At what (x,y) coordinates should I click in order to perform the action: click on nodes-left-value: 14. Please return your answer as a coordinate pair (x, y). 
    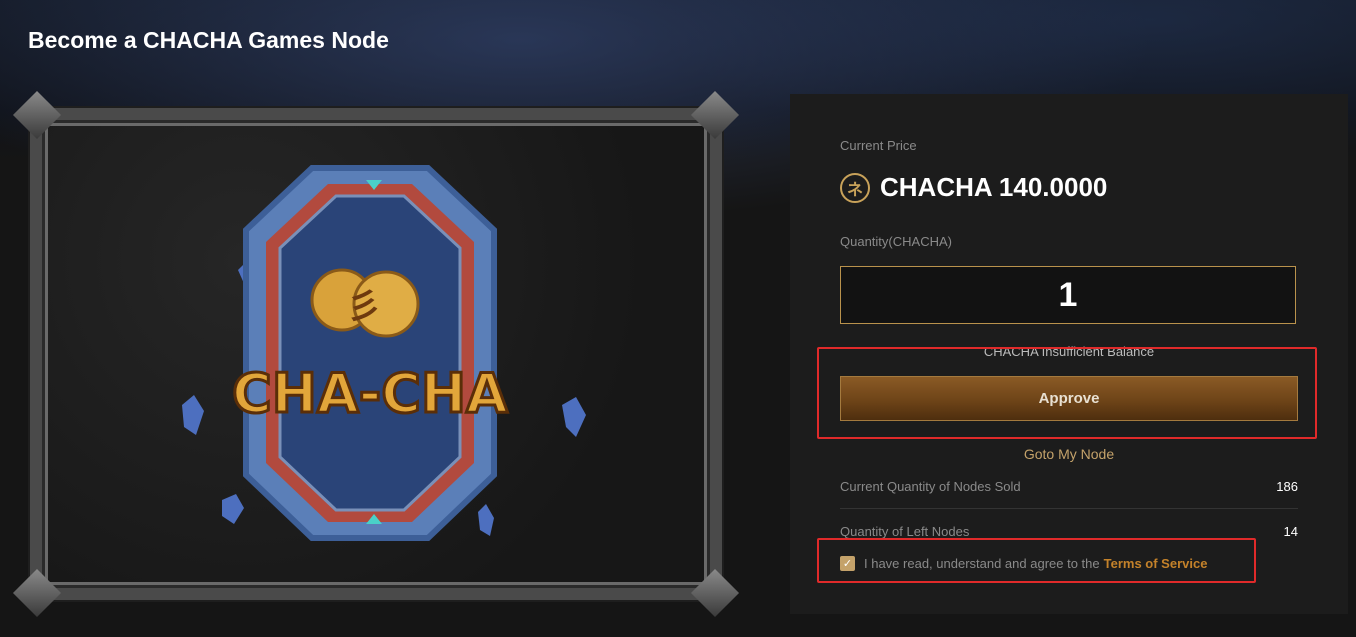
    Looking at the image, I should click on (1290, 531).